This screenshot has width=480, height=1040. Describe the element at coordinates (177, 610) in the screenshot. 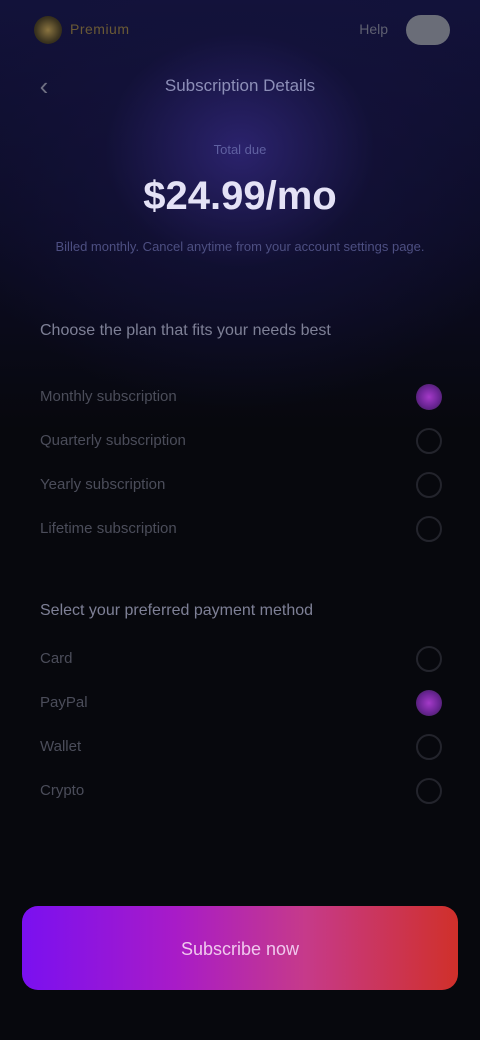

I see `payment-section-title: Select your preferred payment method` at that location.